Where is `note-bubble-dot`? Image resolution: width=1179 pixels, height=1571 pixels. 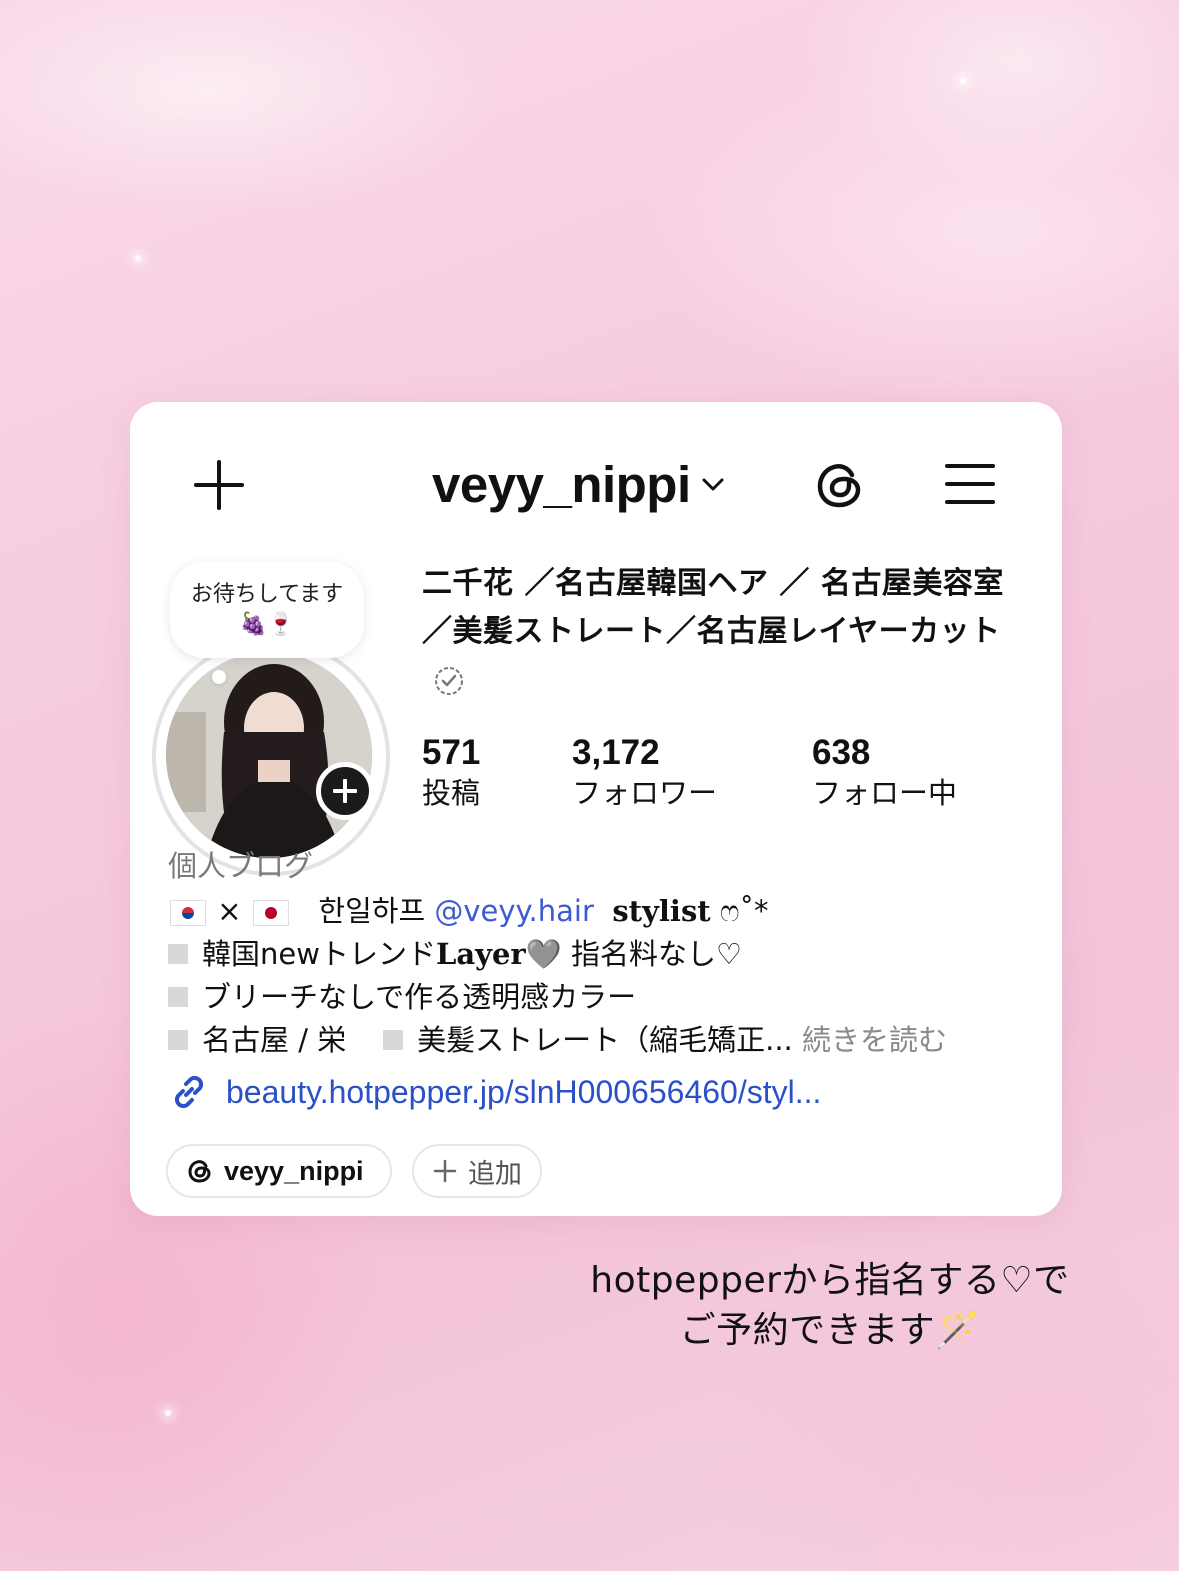 note-bubble-dot is located at coordinates (219, 677).